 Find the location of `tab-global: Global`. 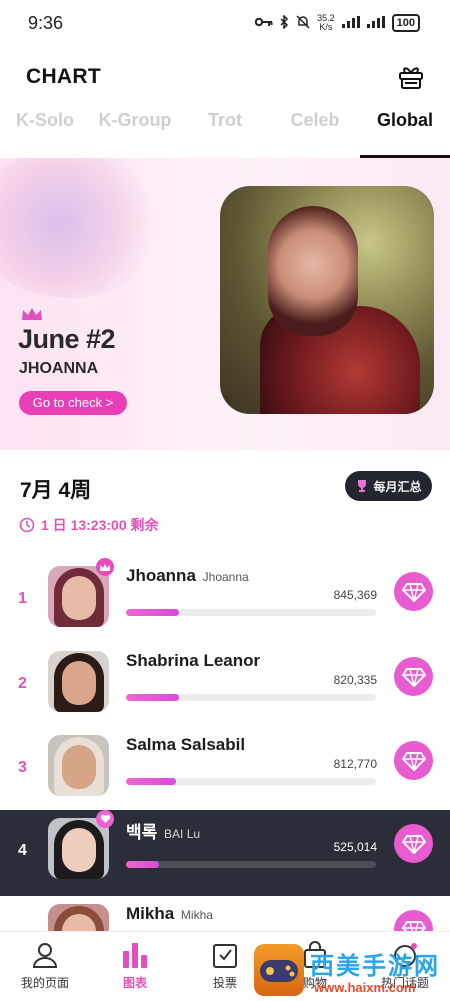

tab-global: Global is located at coordinates (405, 129).